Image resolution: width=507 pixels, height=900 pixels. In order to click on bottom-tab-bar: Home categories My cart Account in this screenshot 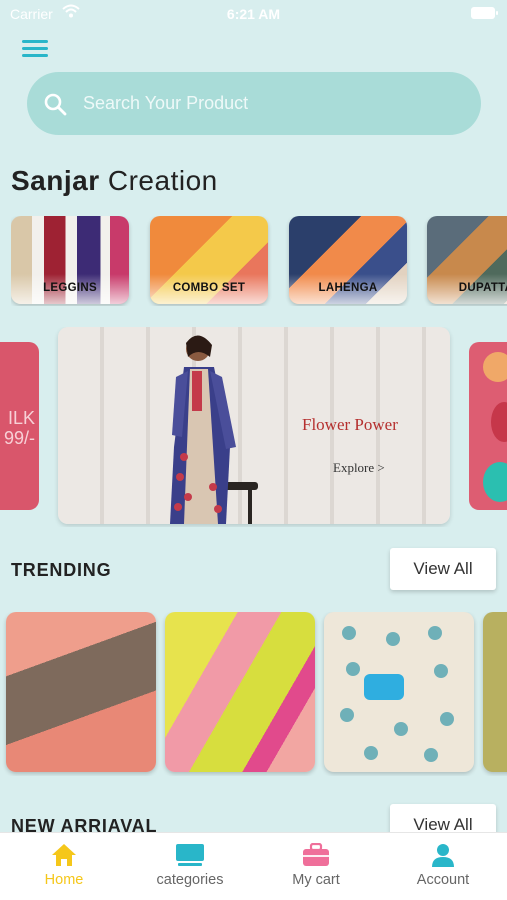, I will do `click(253, 866)`.